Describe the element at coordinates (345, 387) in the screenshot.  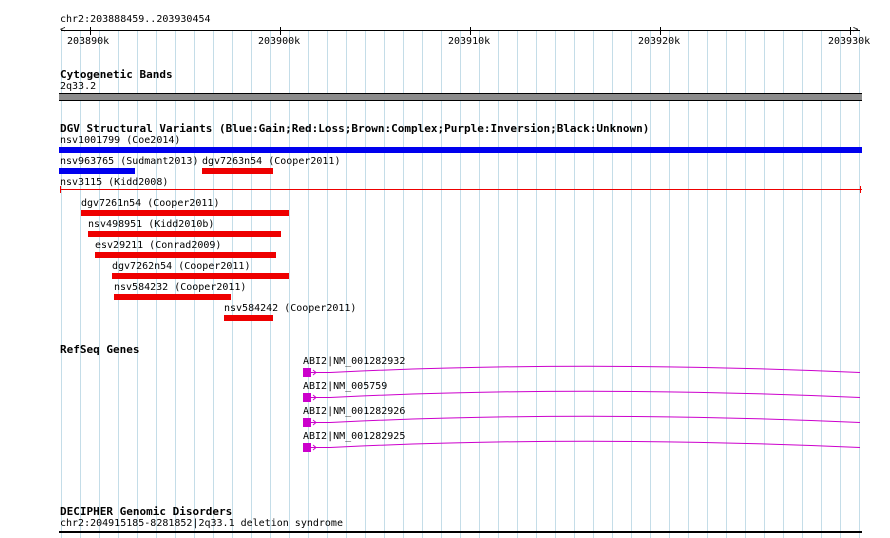
I see `gene-label: ABI2|NM_005759` at that location.